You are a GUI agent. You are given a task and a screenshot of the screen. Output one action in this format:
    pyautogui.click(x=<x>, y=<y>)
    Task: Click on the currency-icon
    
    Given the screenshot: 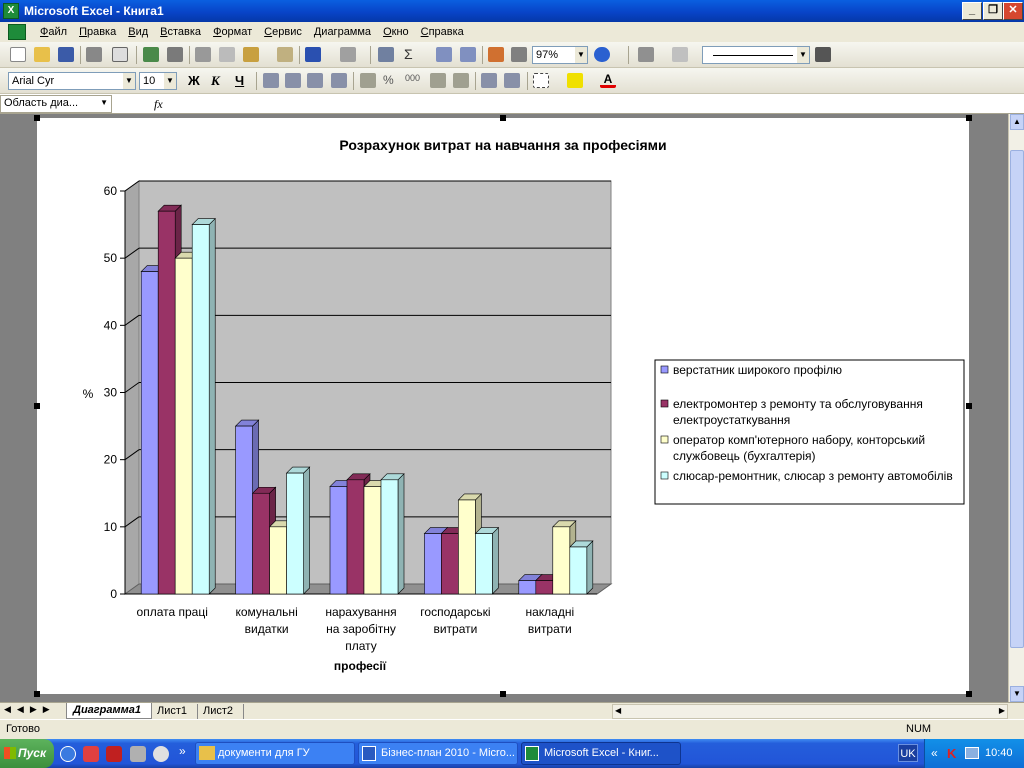 What is the action you would take?
    pyautogui.click(x=368, y=80)
    